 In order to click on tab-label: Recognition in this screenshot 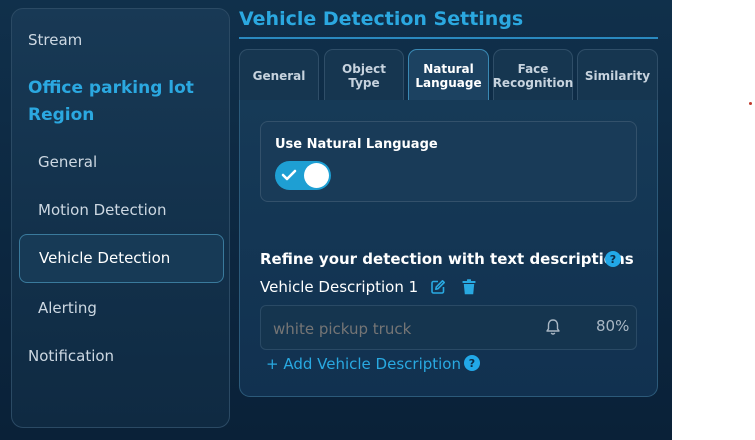, I will do `click(533, 82)`.